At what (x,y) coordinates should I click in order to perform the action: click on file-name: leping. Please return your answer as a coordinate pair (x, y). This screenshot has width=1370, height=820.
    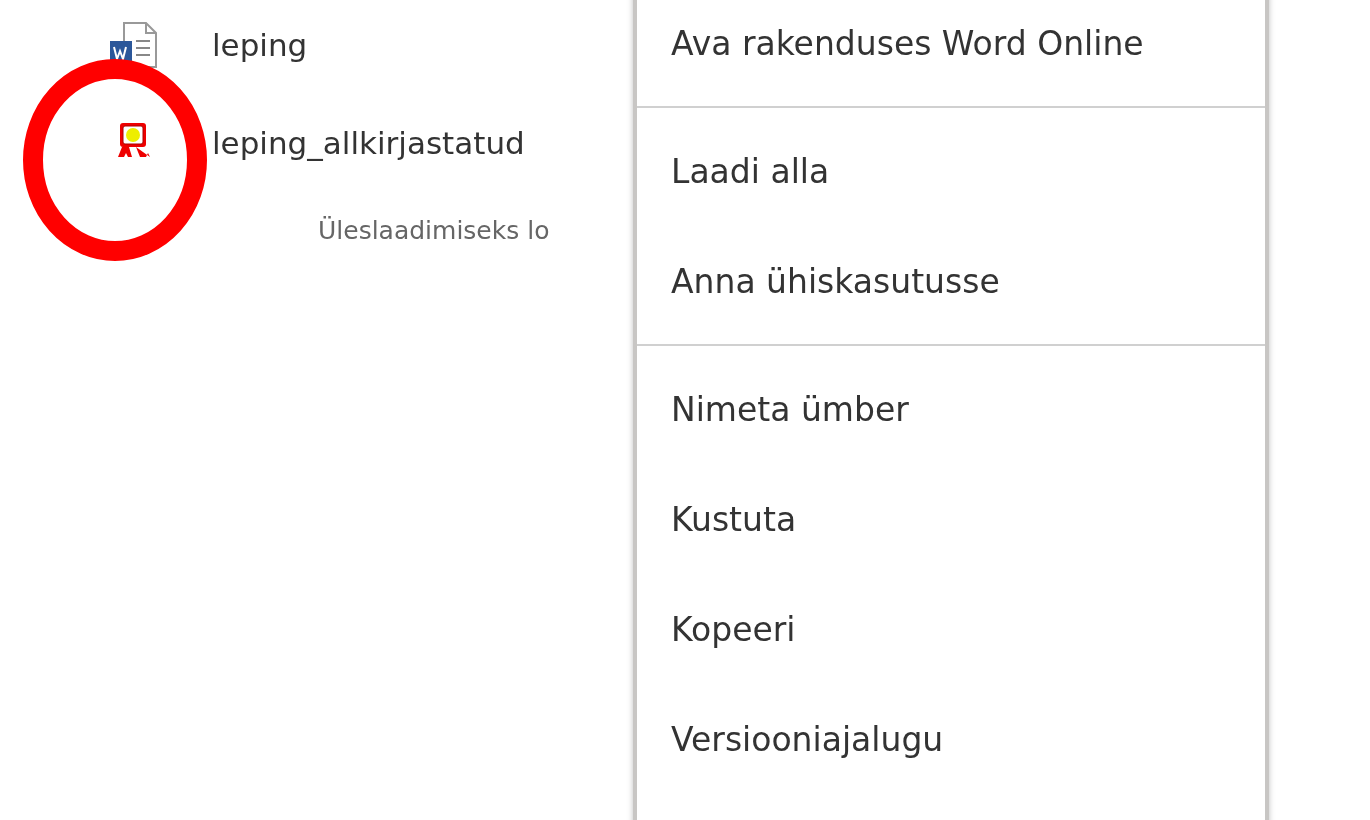
    Looking at the image, I should click on (260, 45).